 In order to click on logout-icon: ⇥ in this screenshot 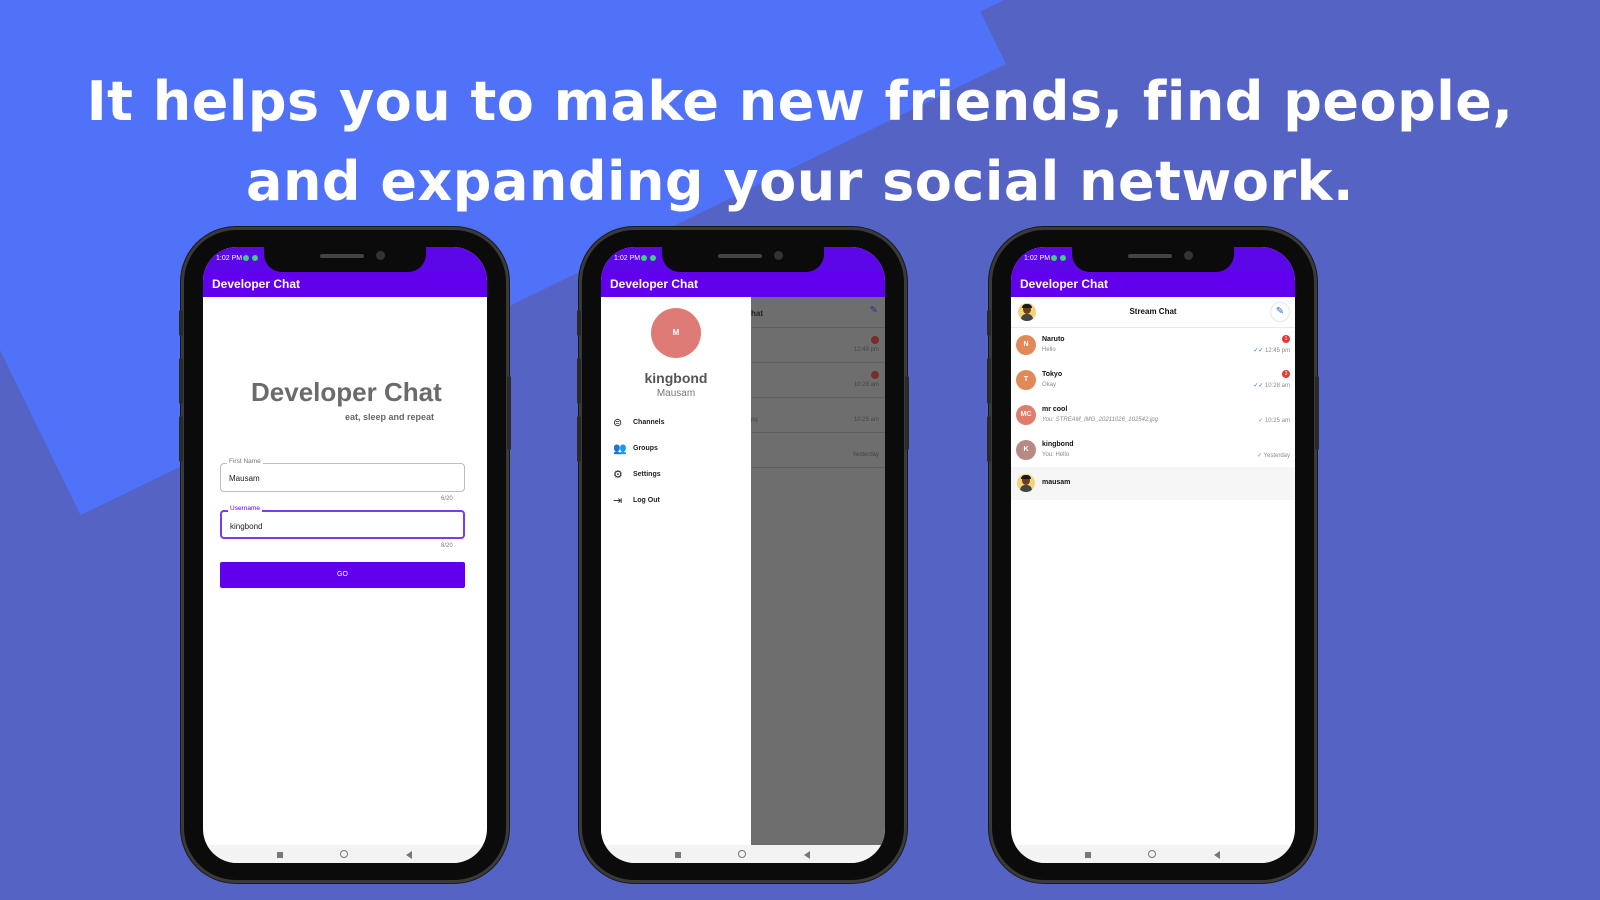, I will do `click(618, 501)`.